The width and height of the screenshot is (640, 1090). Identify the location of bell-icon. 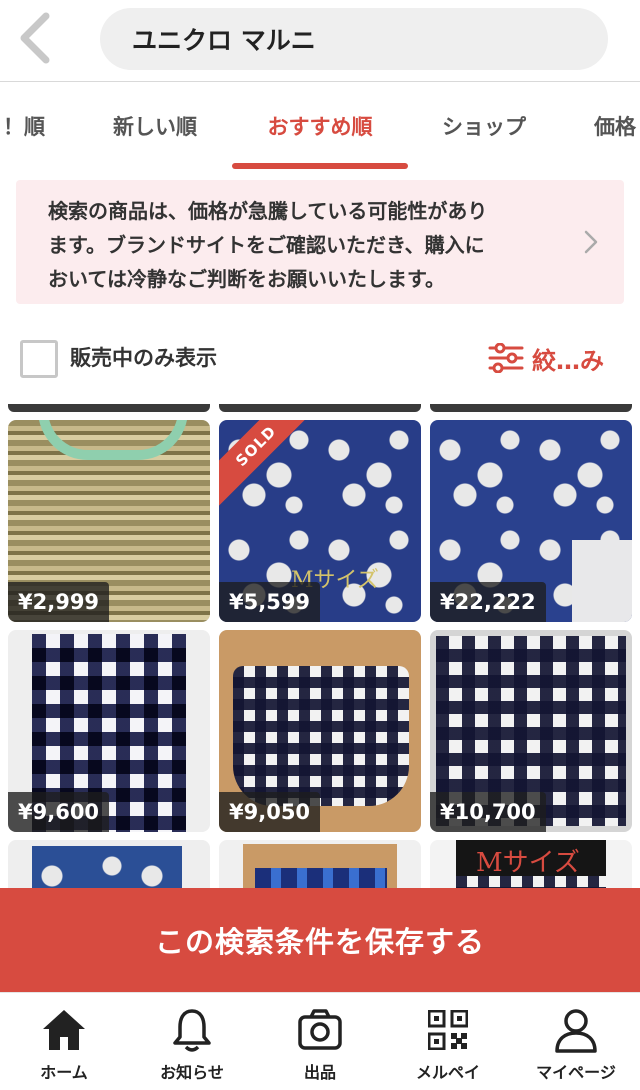
(192, 1030).